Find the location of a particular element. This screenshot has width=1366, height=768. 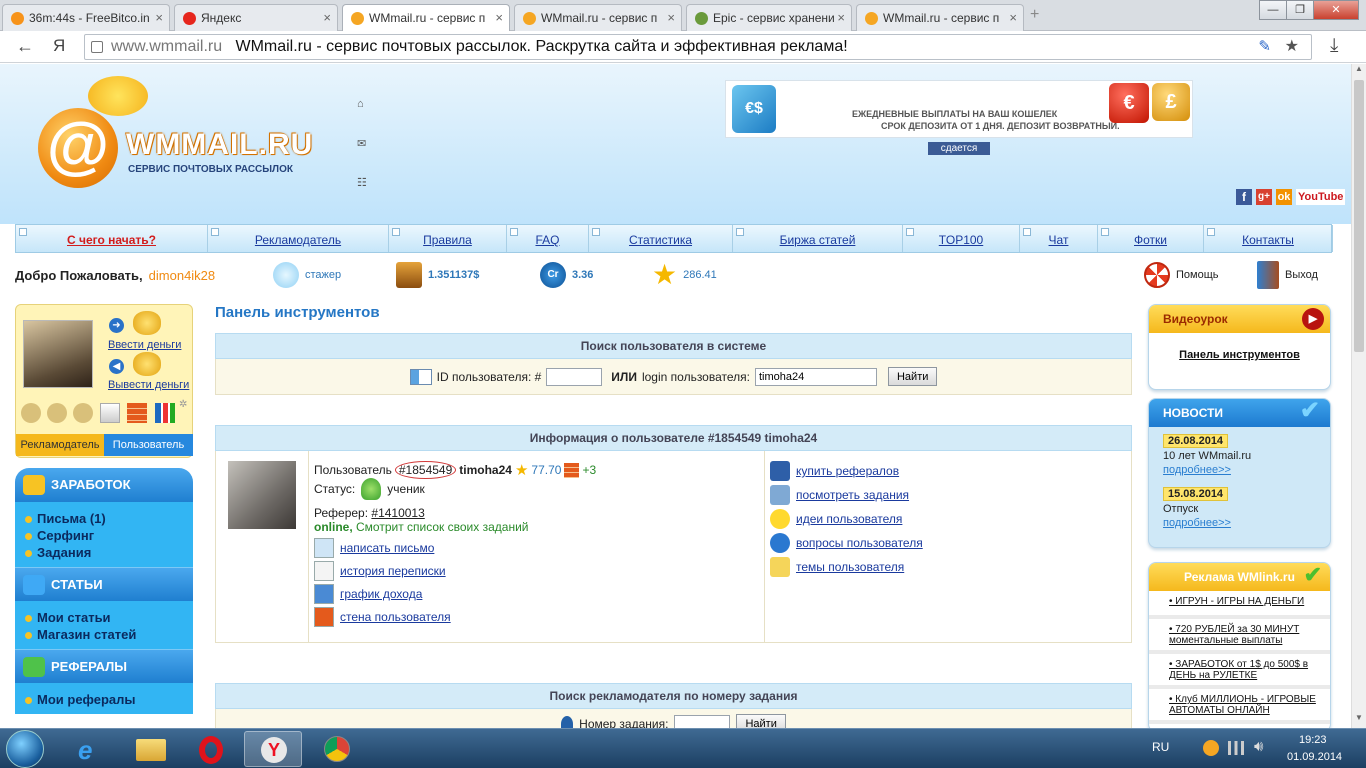

nav-item: Рекламодатель is located at coordinates (298, 238).